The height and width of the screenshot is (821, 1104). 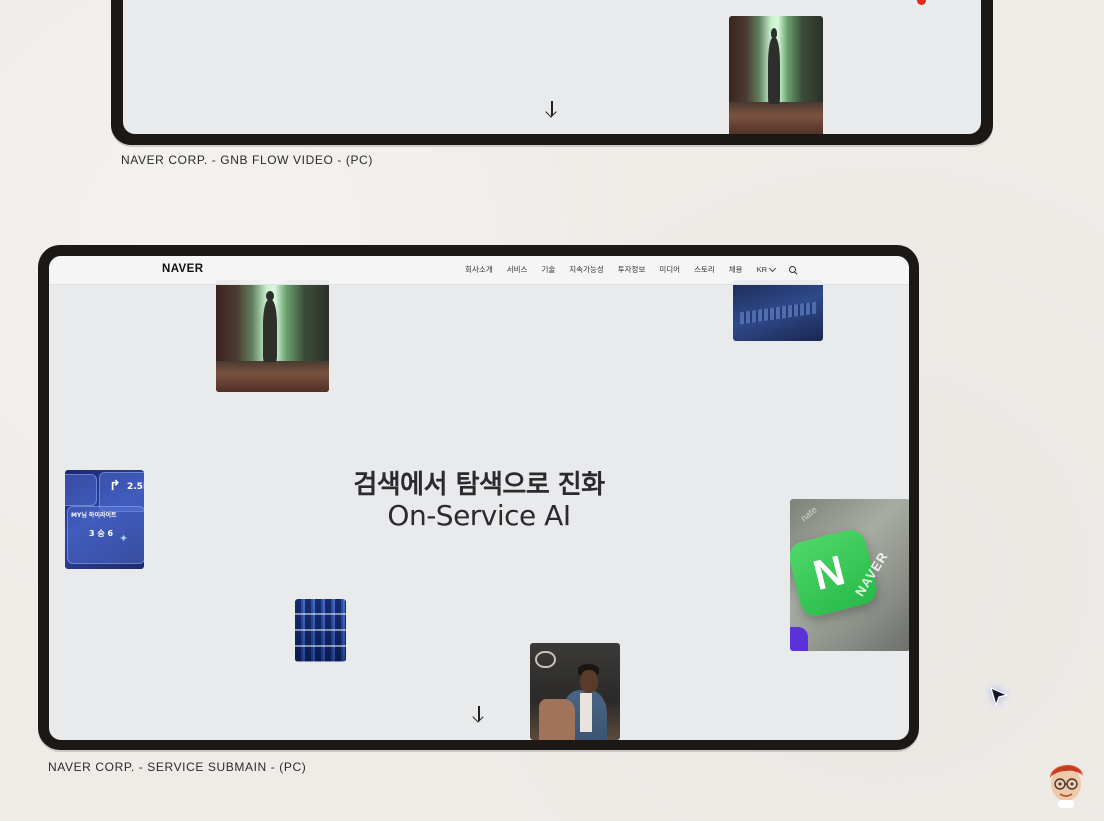 I want to click on avatar, so click(x=1066, y=782).